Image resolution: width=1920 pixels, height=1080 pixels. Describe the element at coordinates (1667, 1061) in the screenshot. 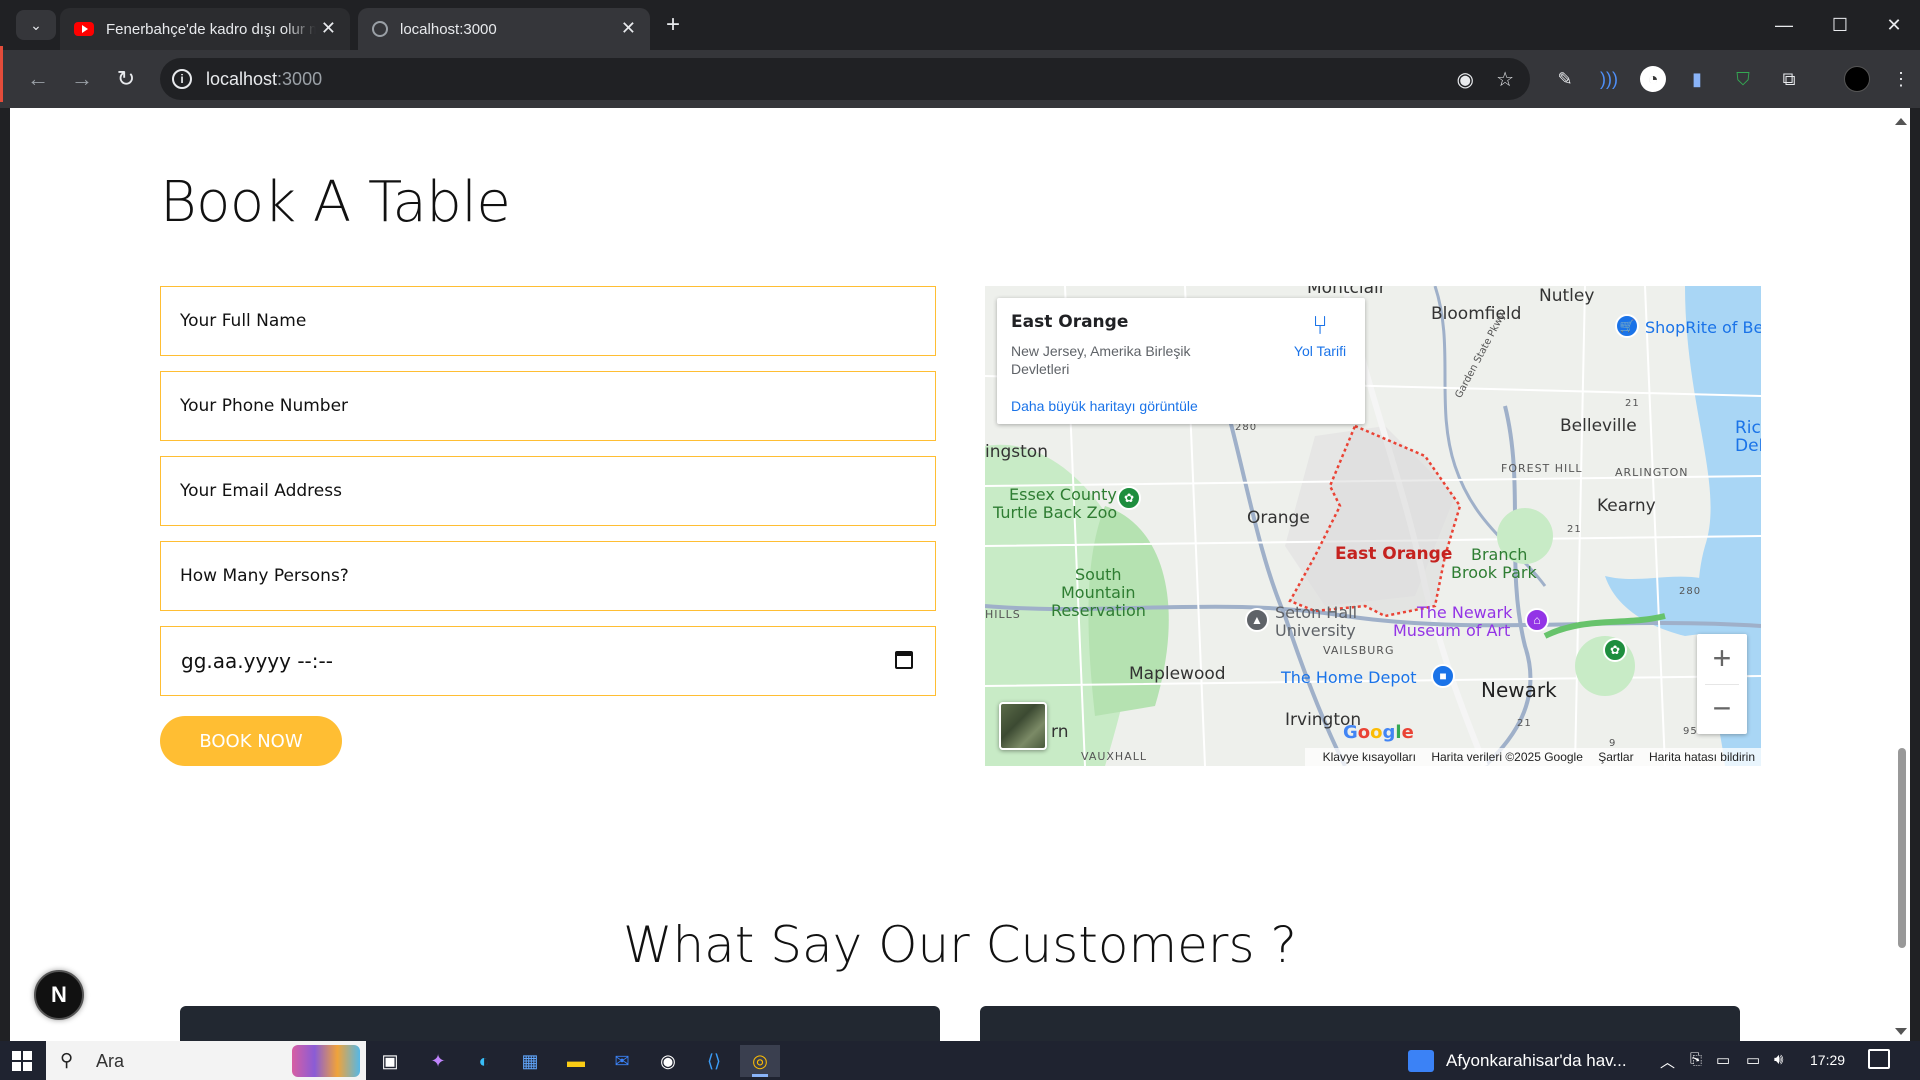

I see `chevron-up-icon: ︿` at that location.